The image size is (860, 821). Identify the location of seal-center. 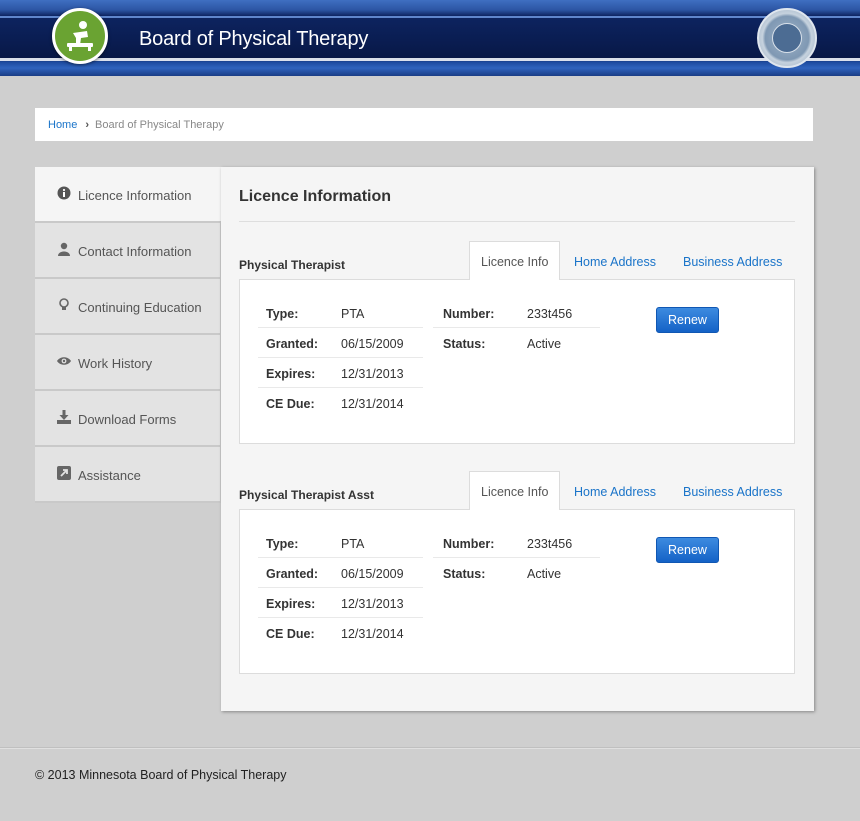
(787, 38).